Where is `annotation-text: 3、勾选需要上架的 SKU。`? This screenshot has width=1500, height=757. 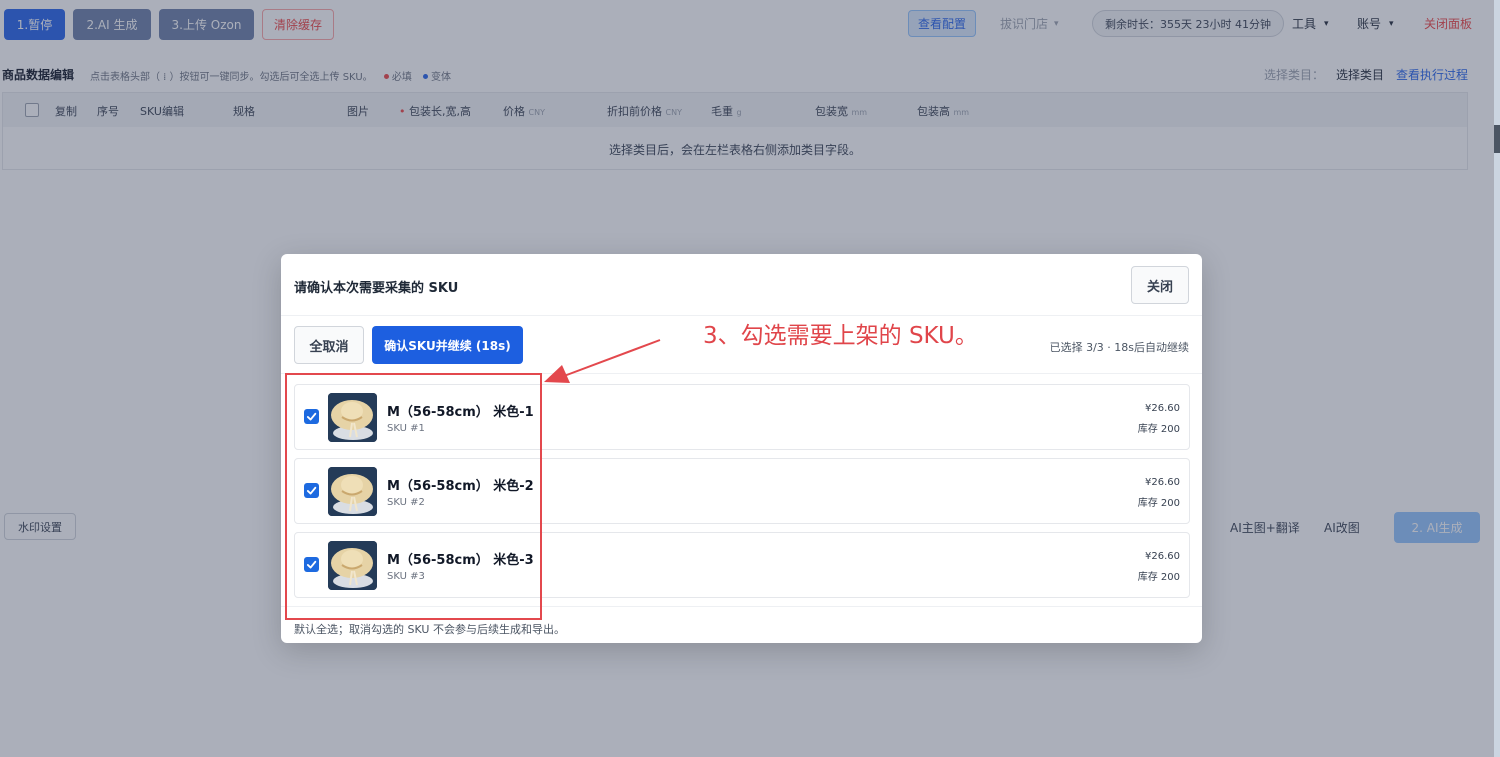
annotation-text: 3、勾选需要上架的 SKU。 is located at coordinates (840, 336).